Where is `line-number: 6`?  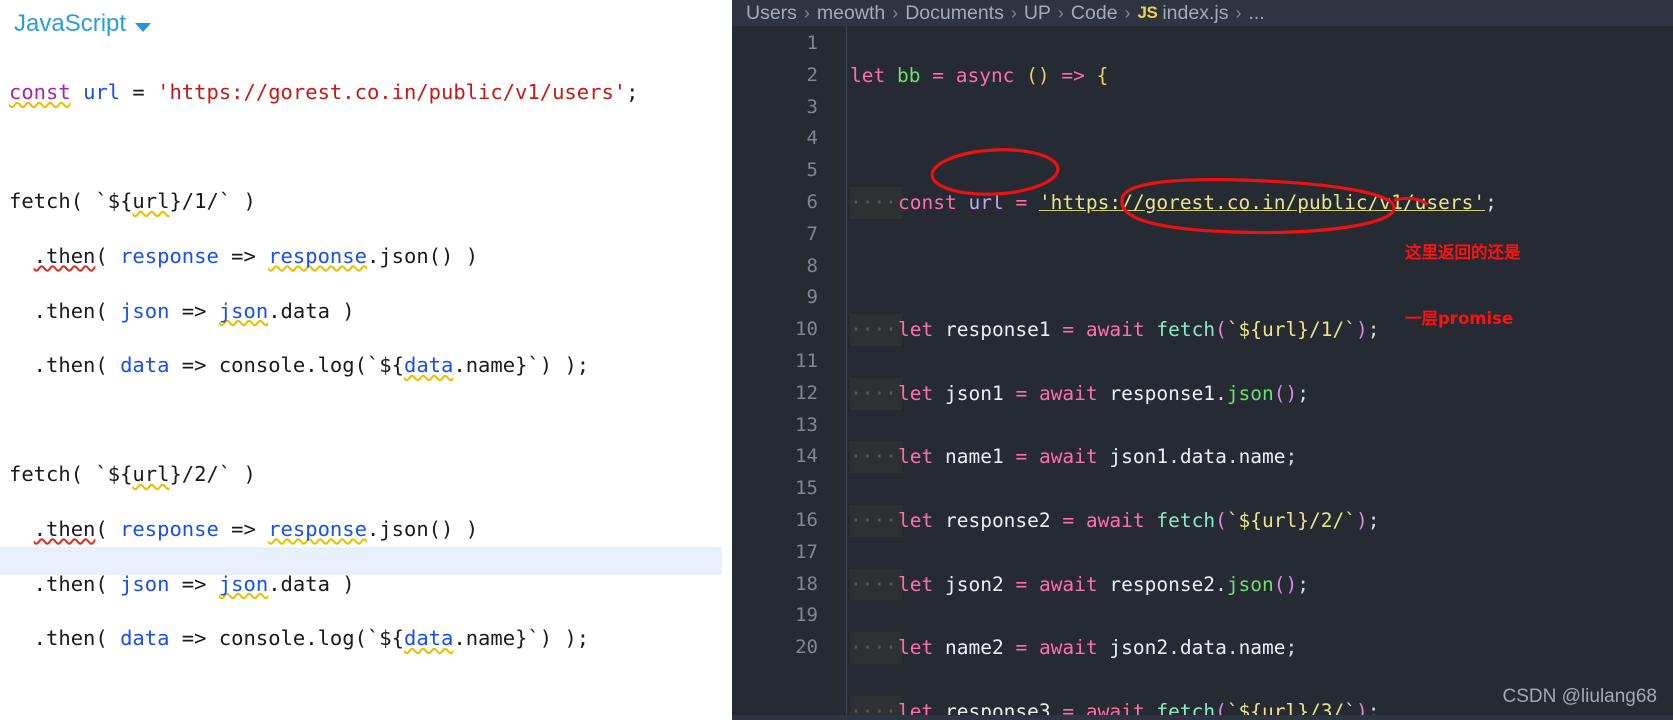
line-number: 6 is located at coordinates (812, 201).